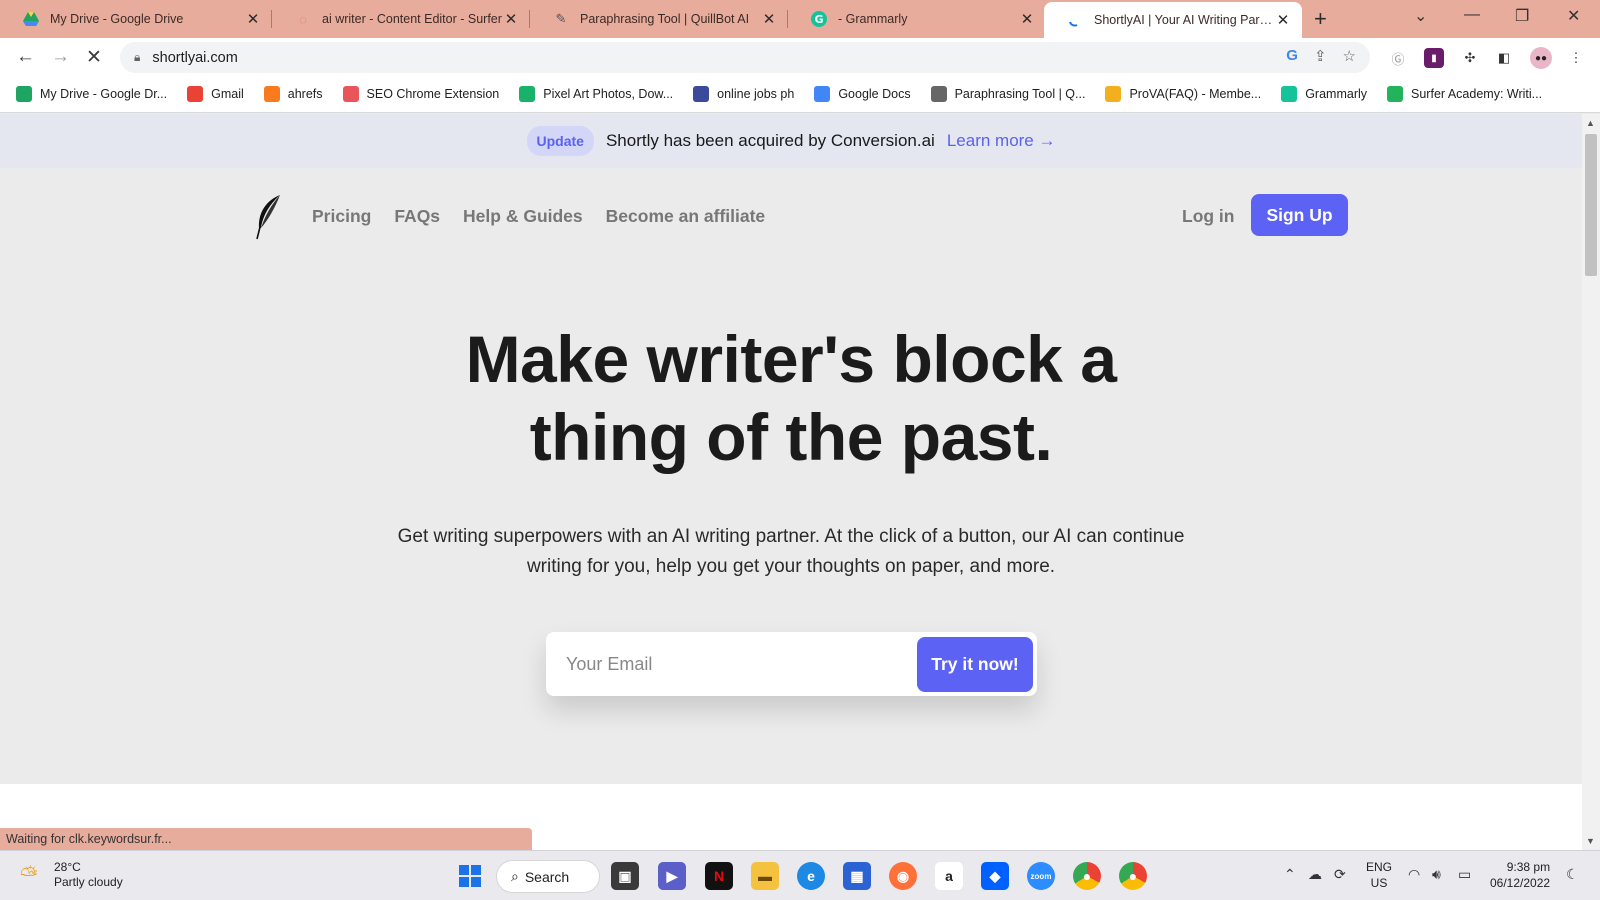 This screenshot has height=900, width=1600. I want to click on signup-button: Sign Up, so click(1299, 215).